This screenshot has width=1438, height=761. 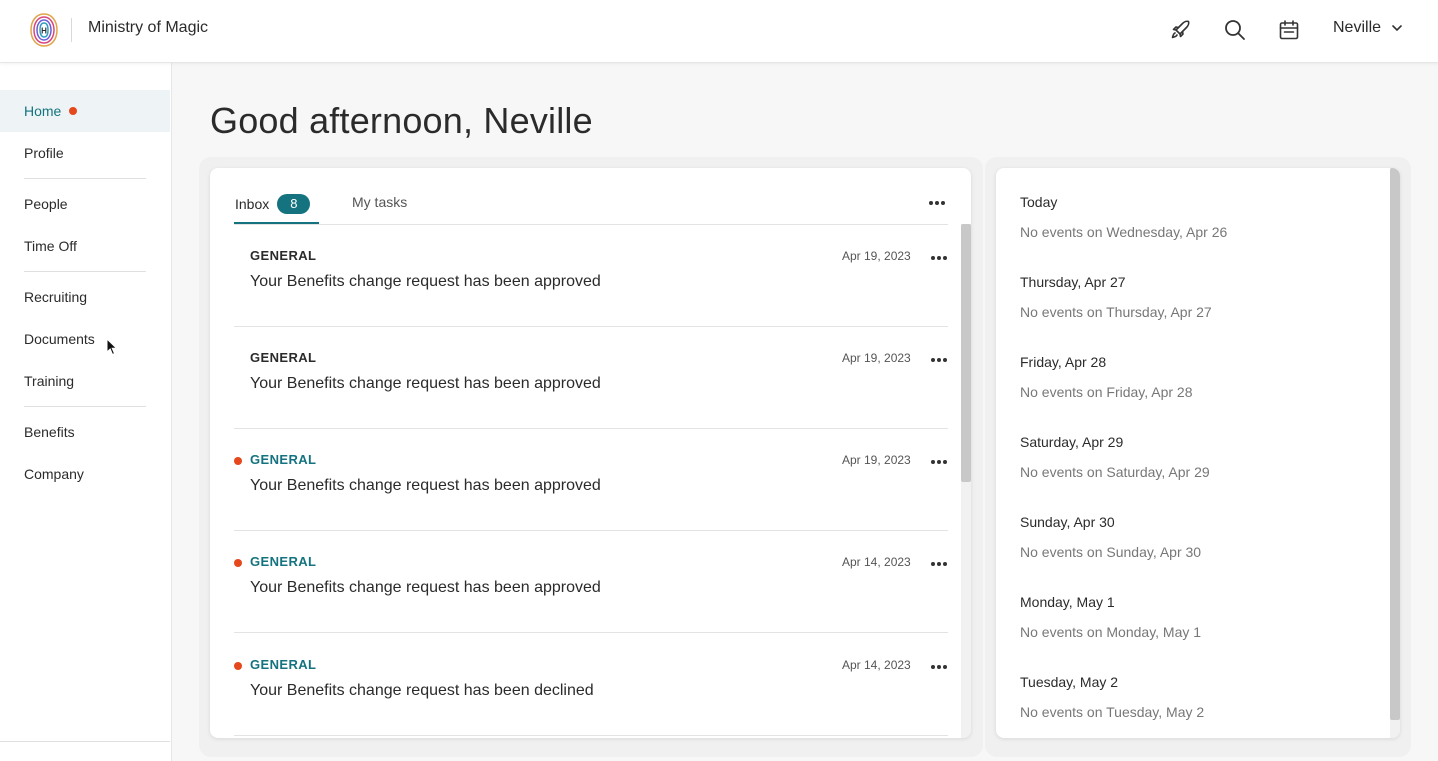 I want to click on sidebar-item-label: Documents, so click(x=59, y=339).